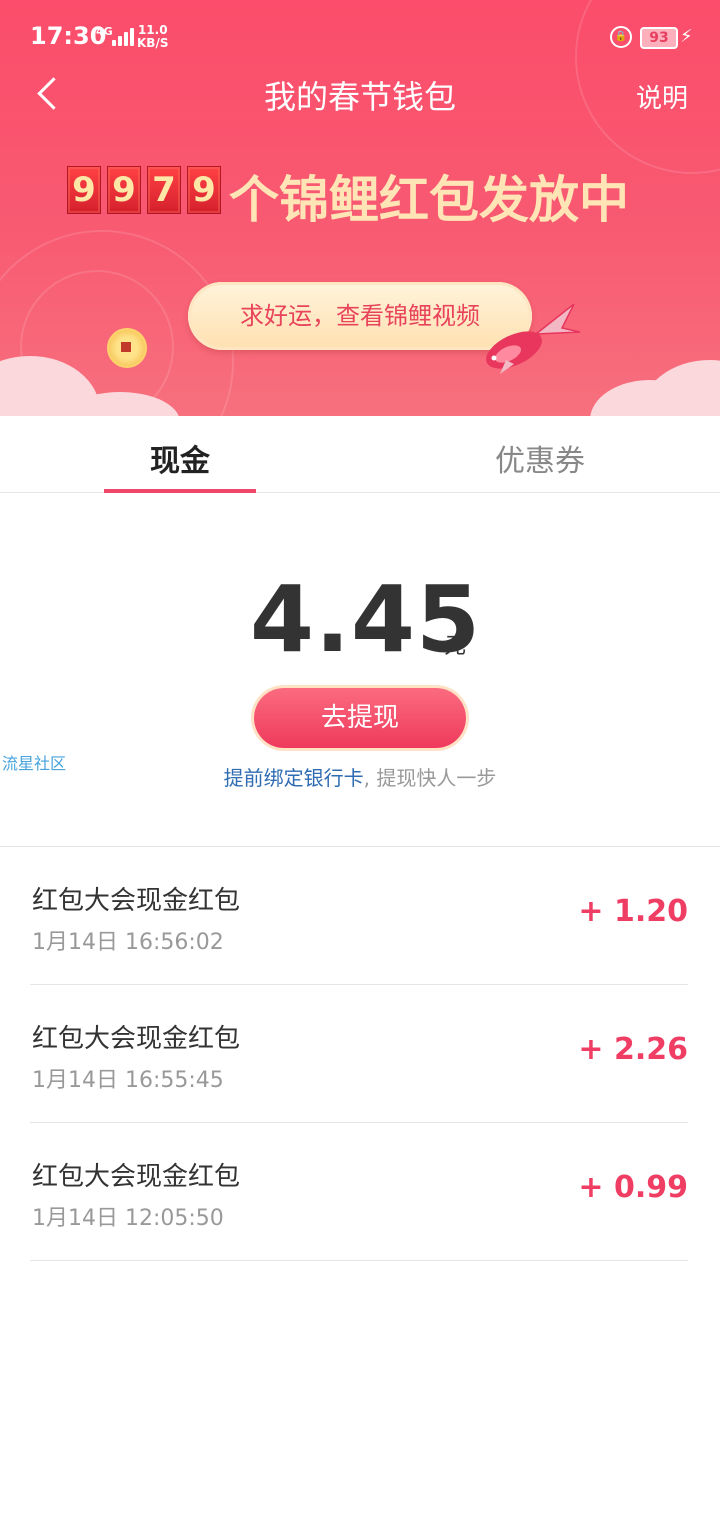 This screenshot has height=1520, width=720. I want to click on balance-unit: 元, so click(455, 646).